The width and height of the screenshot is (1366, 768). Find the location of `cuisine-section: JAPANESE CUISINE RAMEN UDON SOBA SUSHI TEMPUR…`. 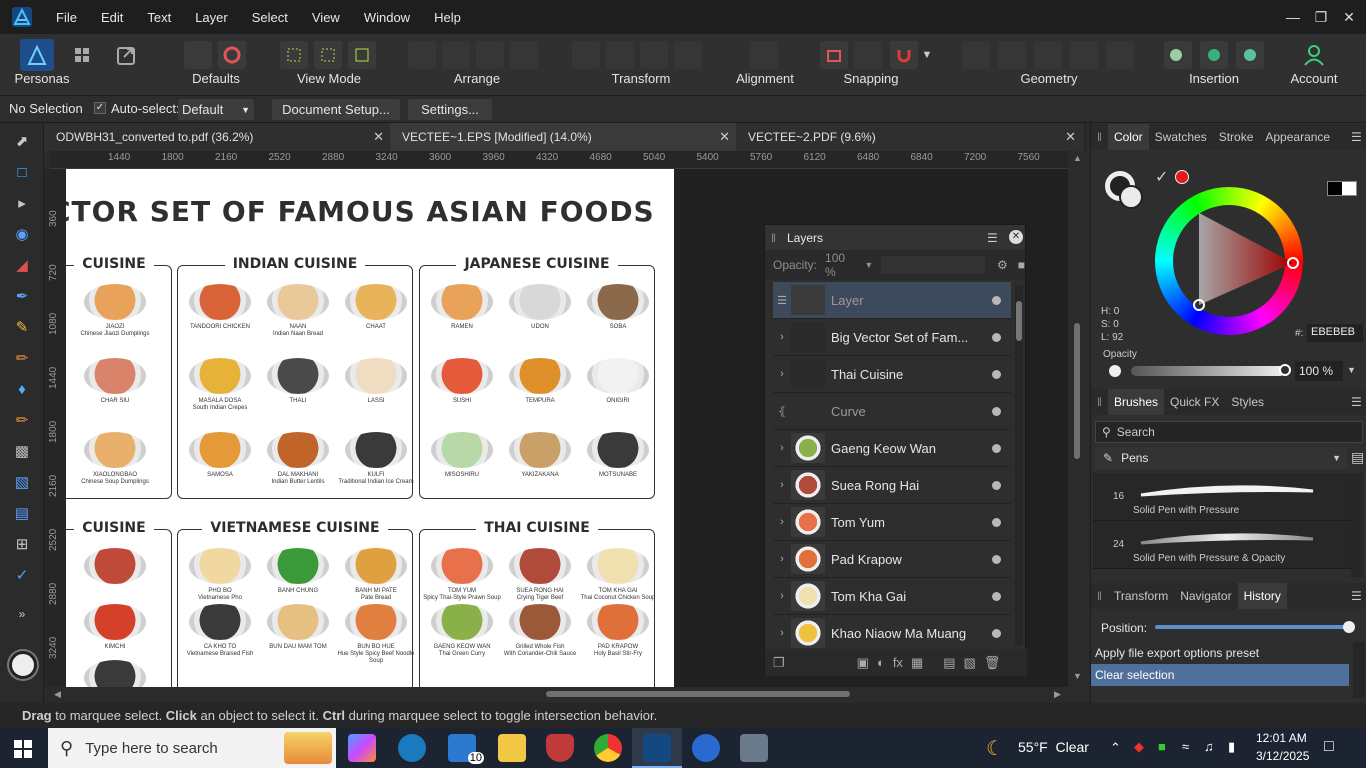

cuisine-section: JAPANESE CUISINE RAMEN UDON SOBA SUSHI TEMPUR… is located at coordinates (537, 377).